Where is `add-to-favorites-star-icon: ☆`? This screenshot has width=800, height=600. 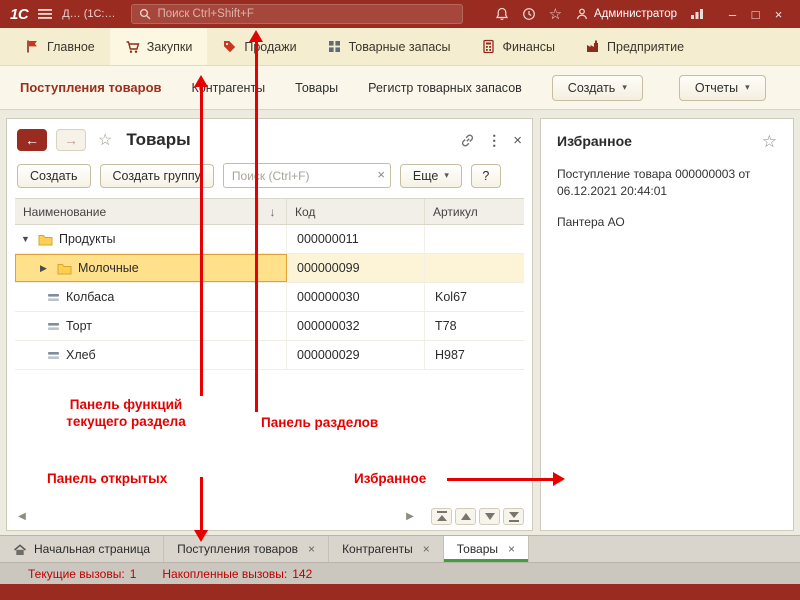 add-to-favorites-star-icon: ☆ is located at coordinates (105, 140).